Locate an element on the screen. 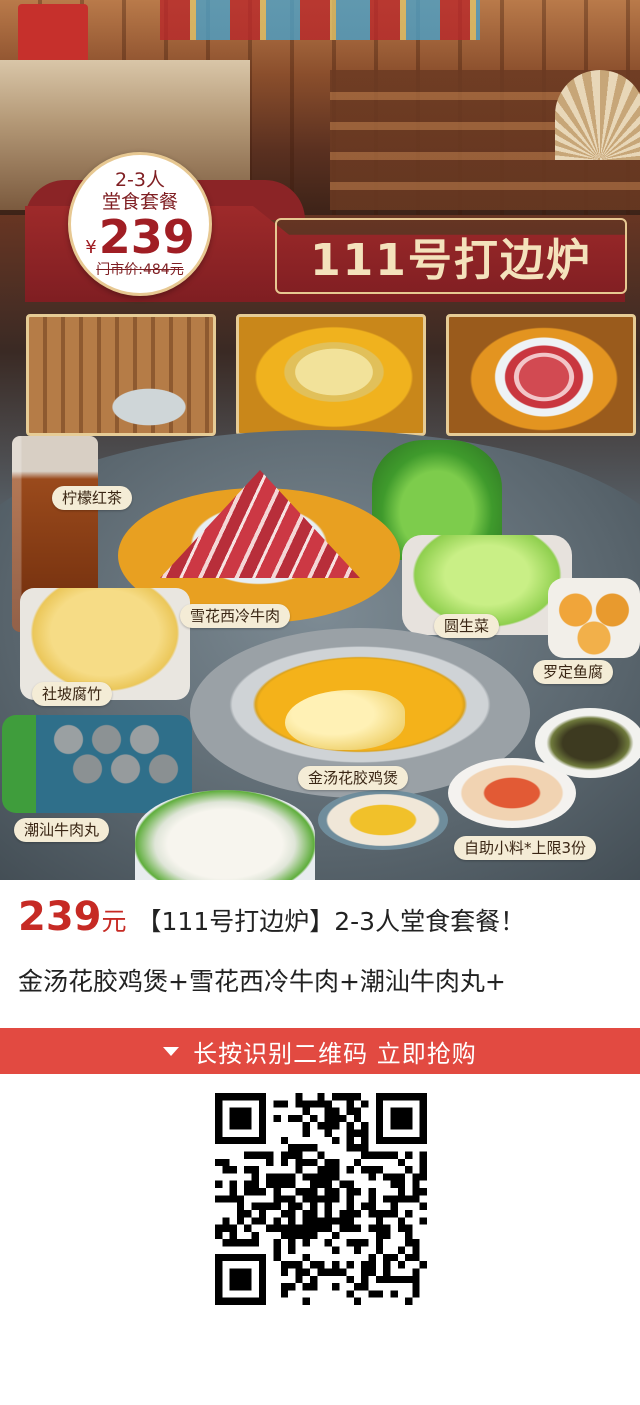 The width and height of the screenshot is (640, 1405). restaurant-title: 111号打边炉 is located at coordinates (451, 260).